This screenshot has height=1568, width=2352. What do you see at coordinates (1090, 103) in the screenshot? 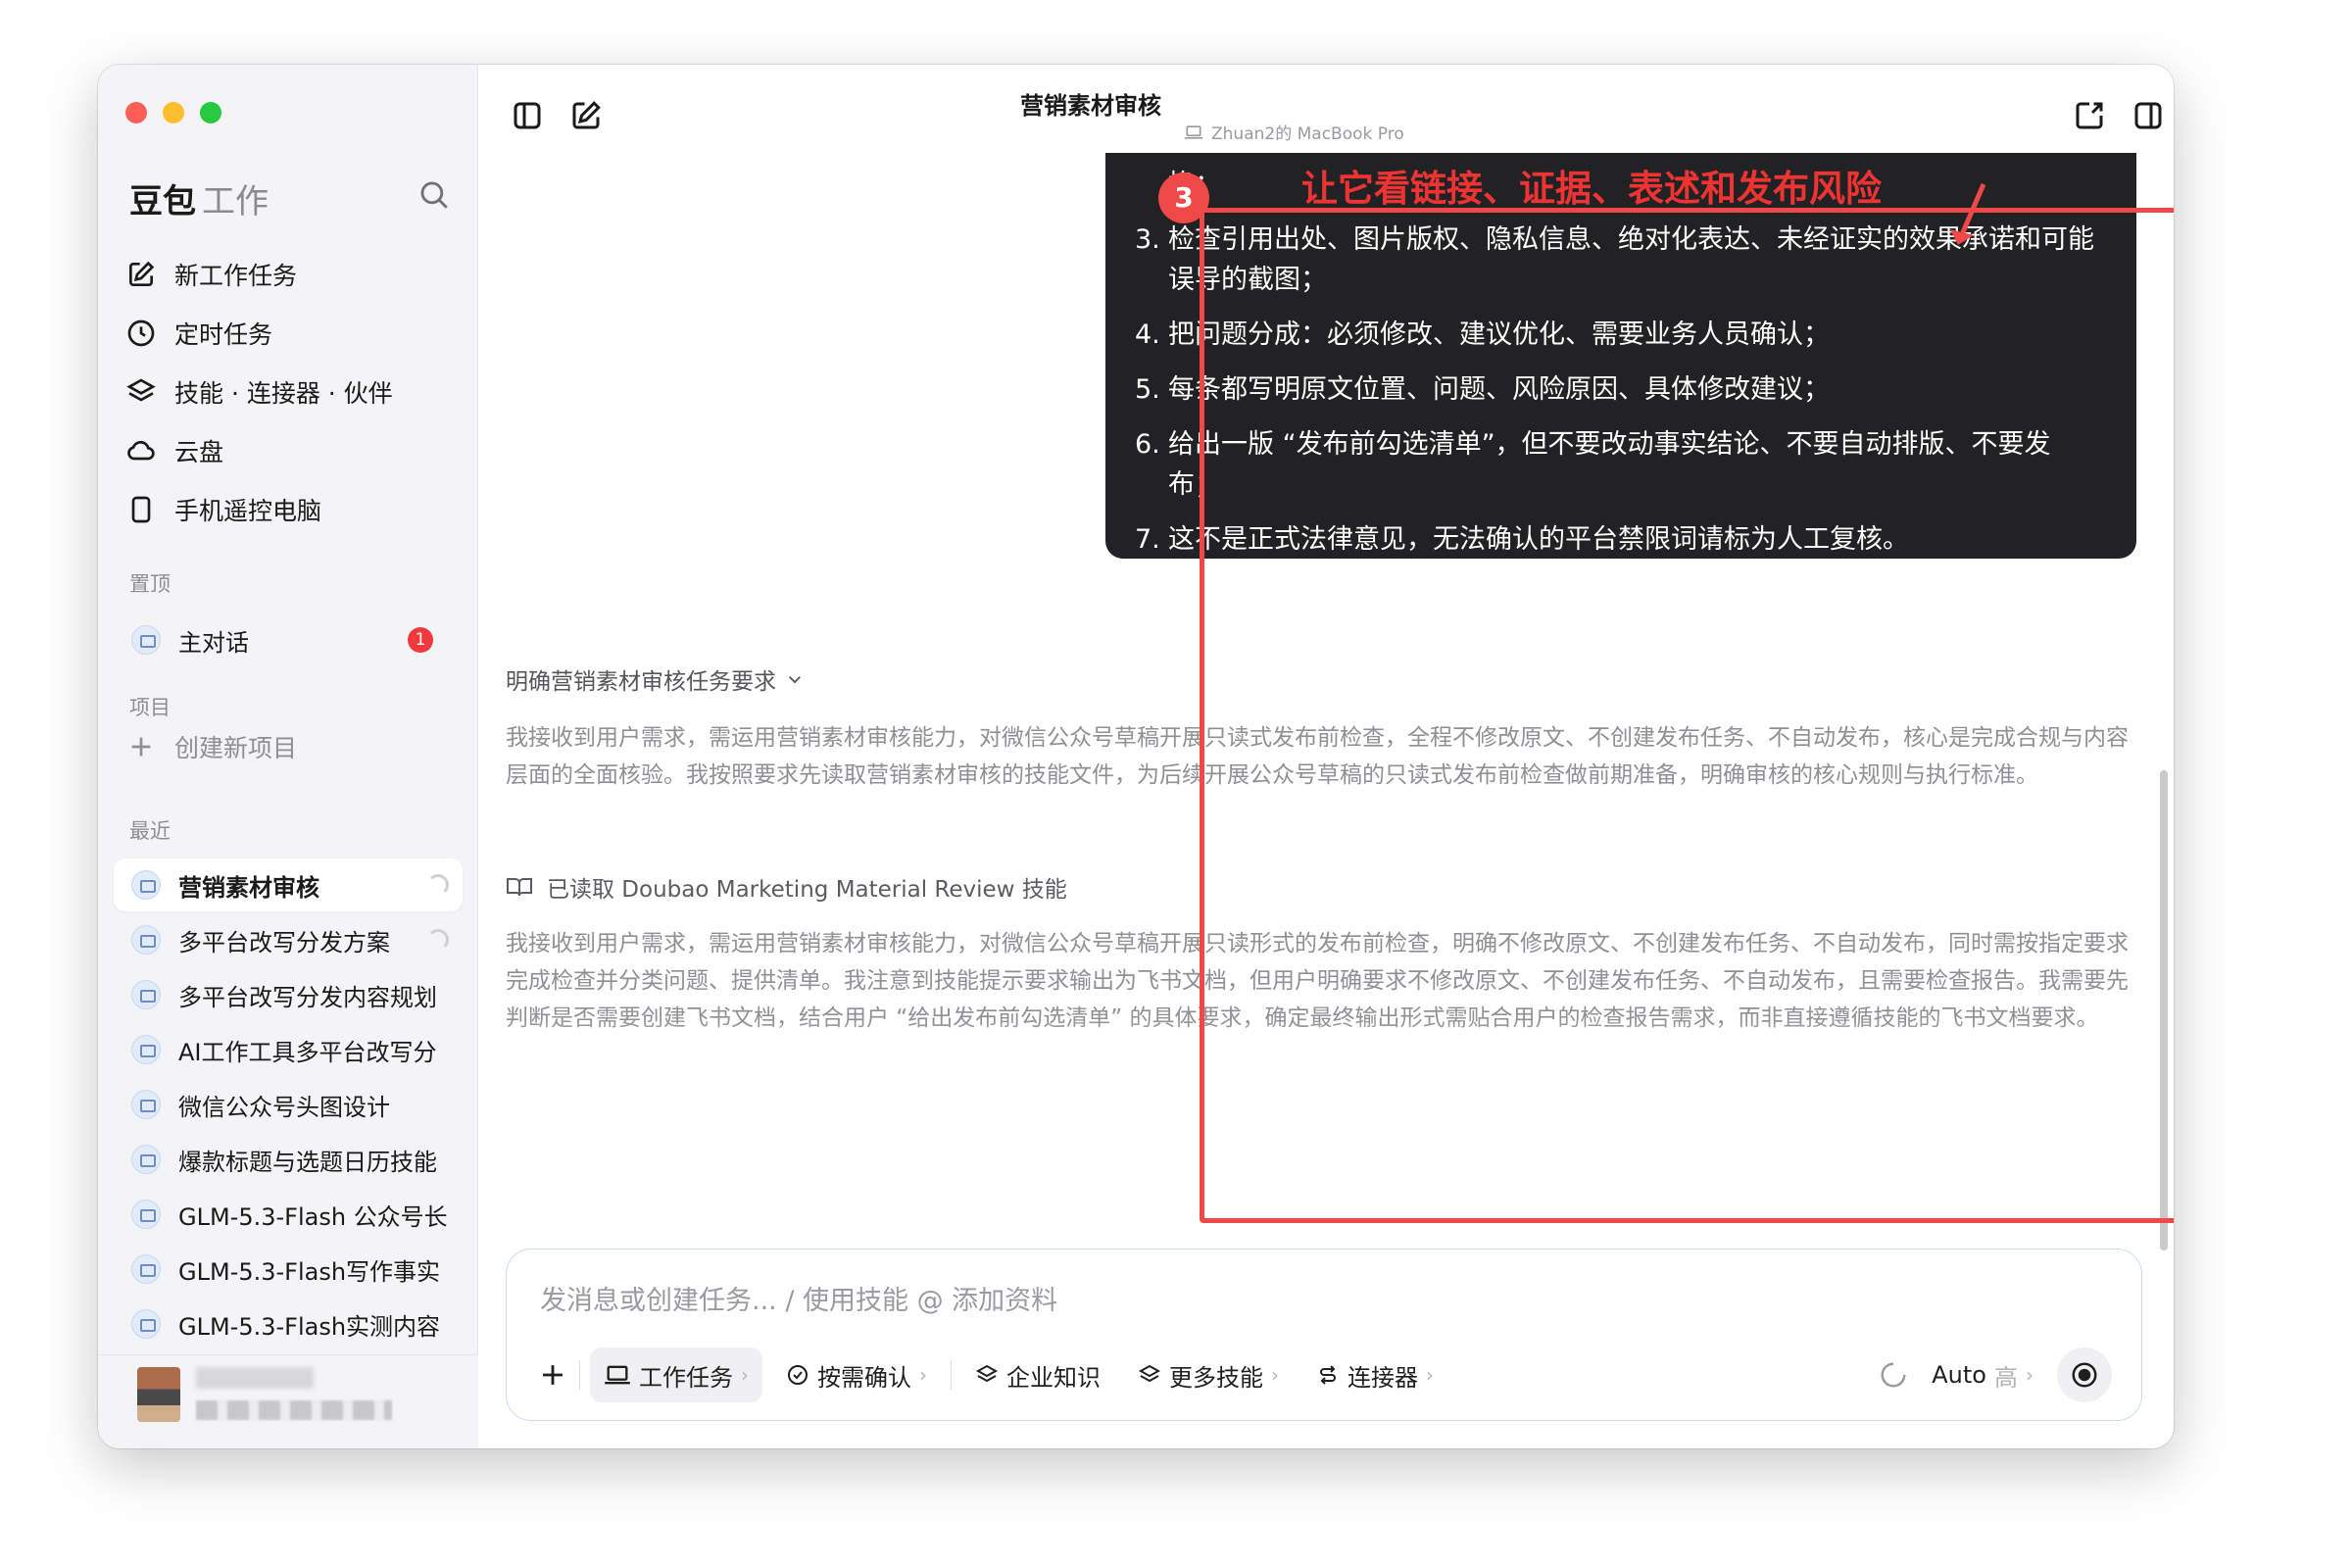
I see `page-title: 营销素材审核` at bounding box center [1090, 103].